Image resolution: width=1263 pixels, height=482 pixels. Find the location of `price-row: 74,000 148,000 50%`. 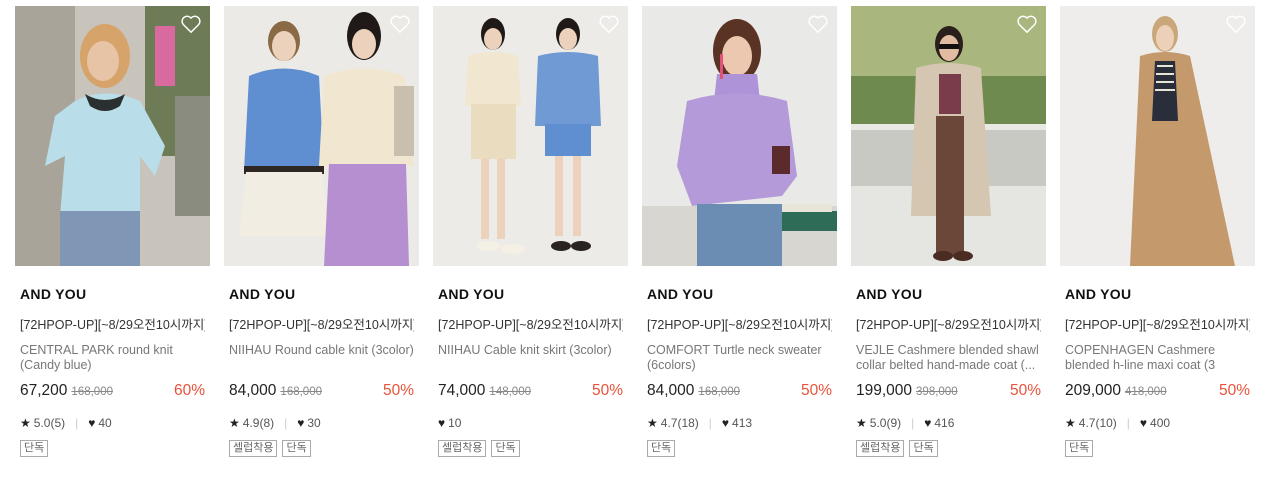

price-row: 74,000 148,000 50% is located at coordinates (530, 392).